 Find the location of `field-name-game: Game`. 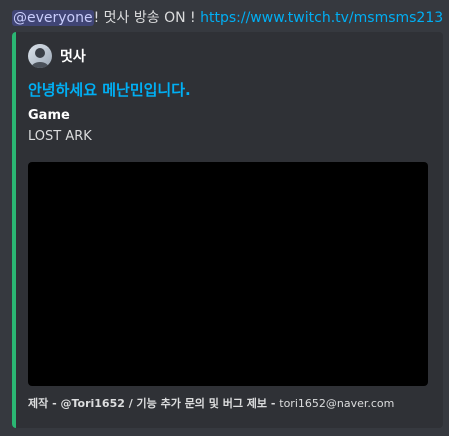

field-name-game: Game is located at coordinates (49, 115).